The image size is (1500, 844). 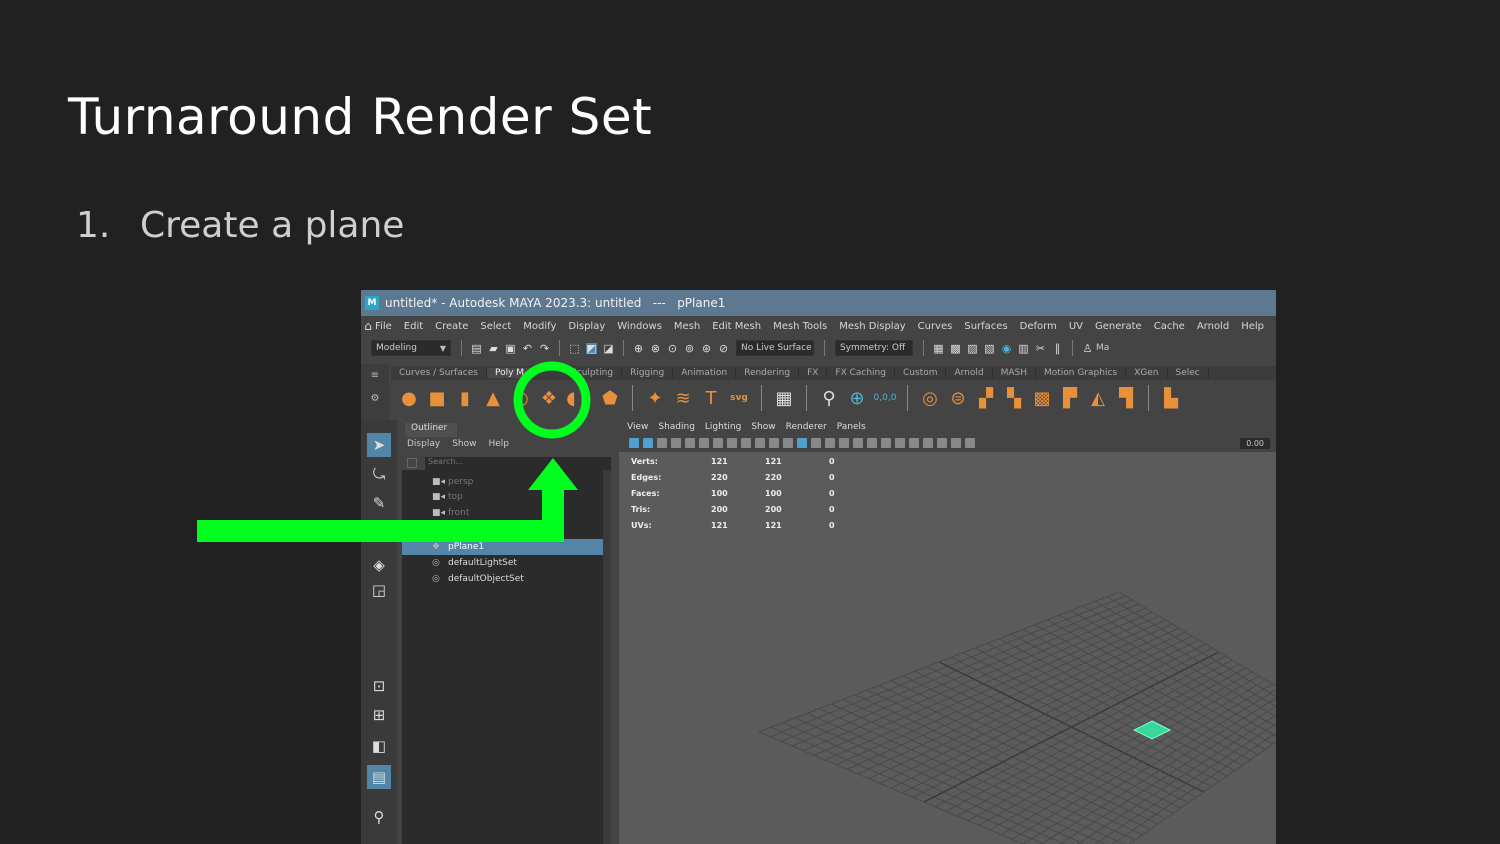 What do you see at coordinates (552, 400) in the screenshot?
I see `highlight-circle` at bounding box center [552, 400].